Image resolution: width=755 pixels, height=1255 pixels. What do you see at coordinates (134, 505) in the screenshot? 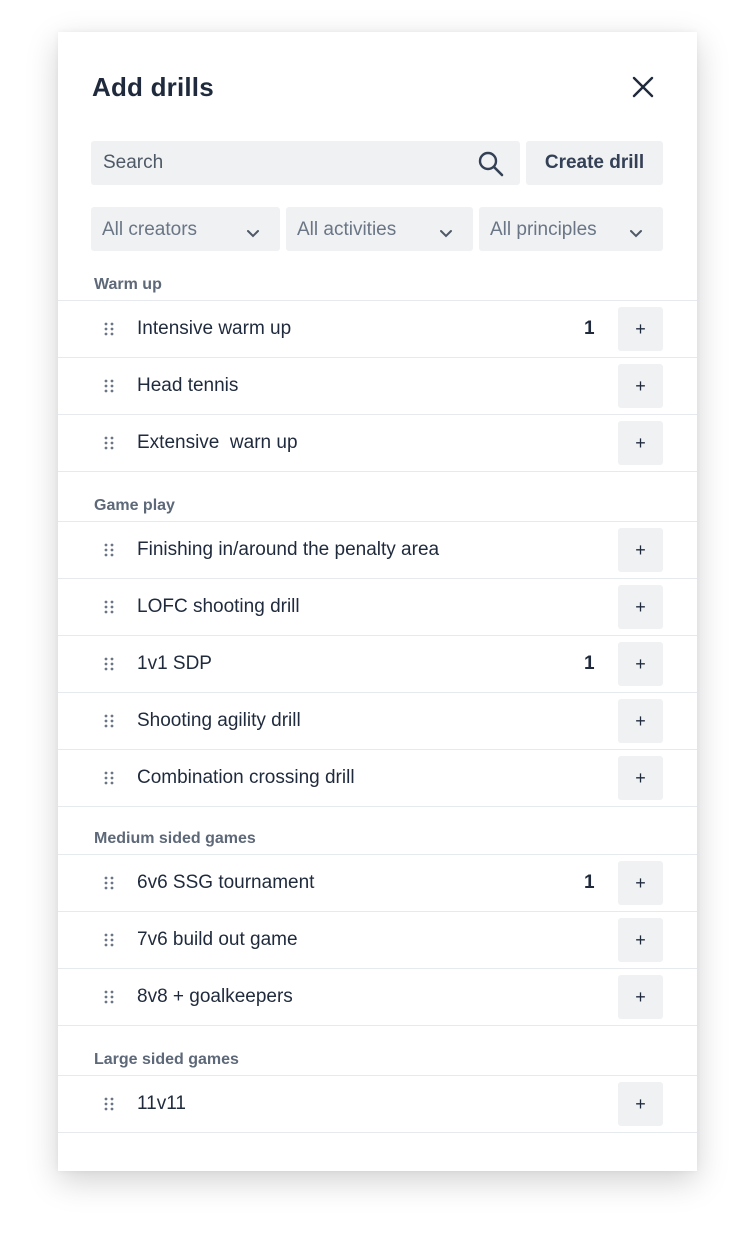
I see `section-game-play: Game play` at bounding box center [134, 505].